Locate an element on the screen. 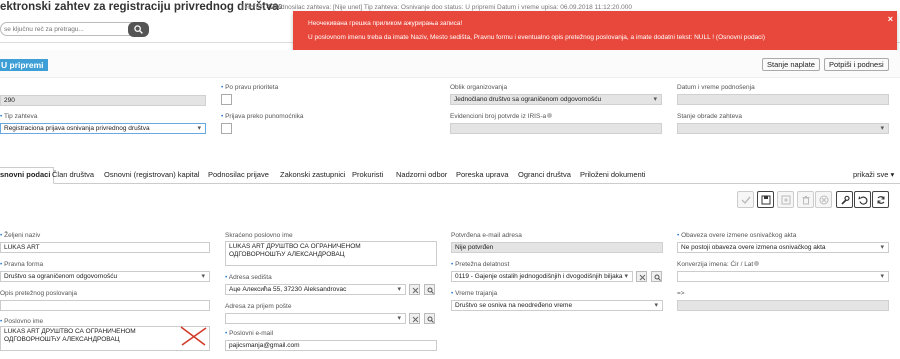  add-button is located at coordinates (785, 199).